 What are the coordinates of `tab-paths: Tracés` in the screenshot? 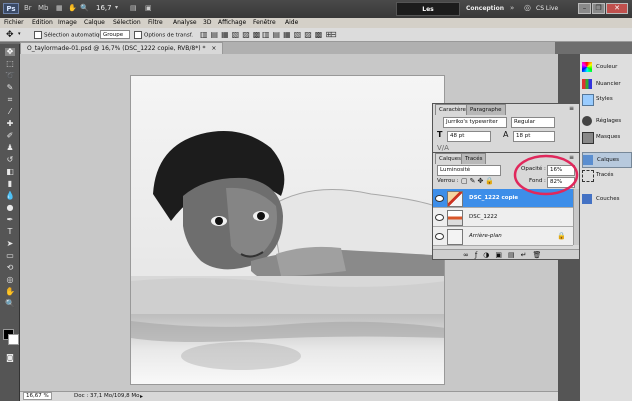 It's located at (474, 158).